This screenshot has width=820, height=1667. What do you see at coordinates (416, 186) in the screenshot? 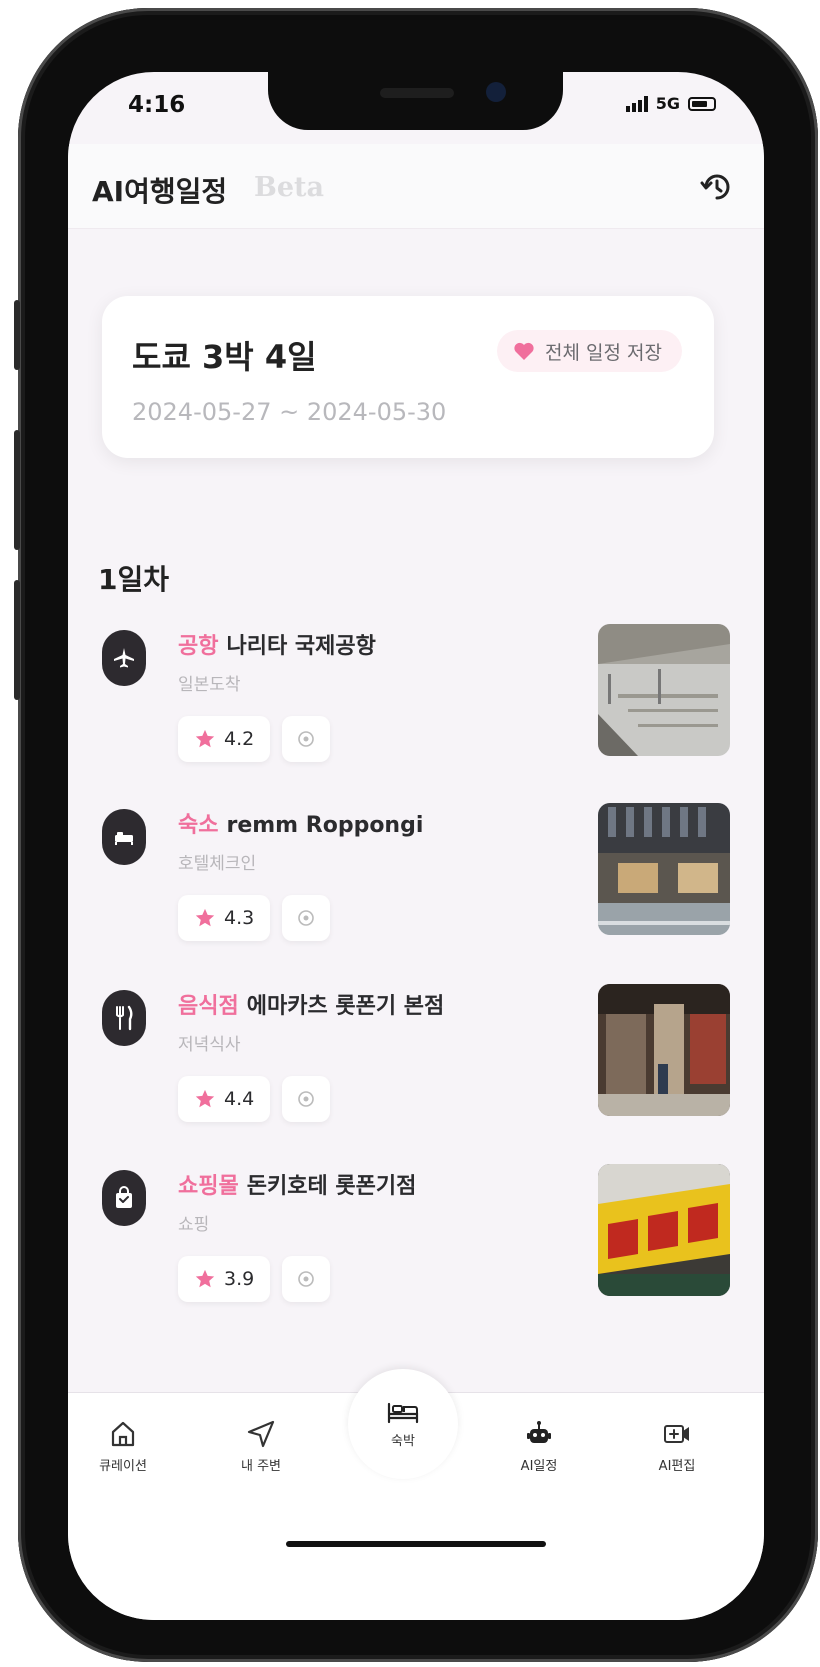
I see `app-header: AI여행일정 Beta` at bounding box center [416, 186].